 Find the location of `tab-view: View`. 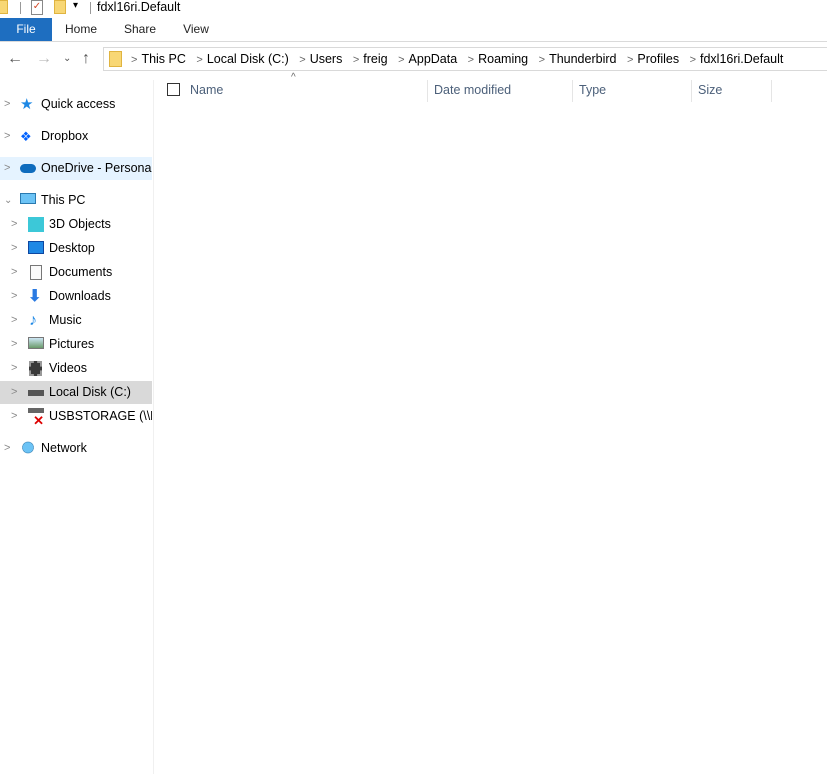

tab-view: View is located at coordinates (196, 29).